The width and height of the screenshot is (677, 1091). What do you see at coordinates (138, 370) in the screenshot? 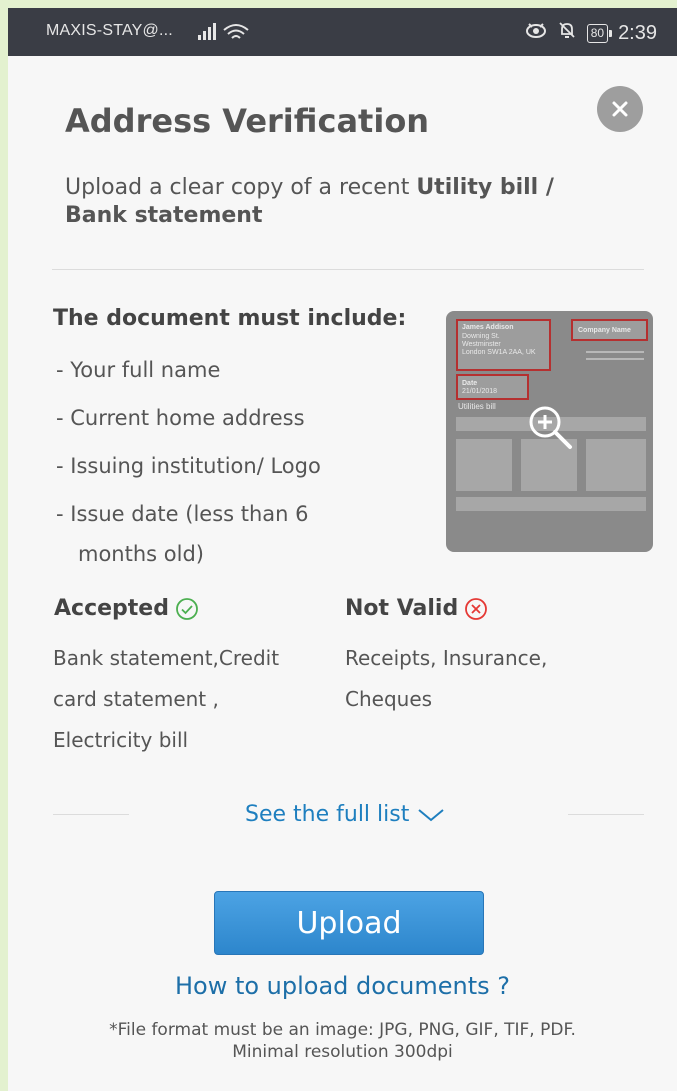
I see `requirement-item: - Your full name` at bounding box center [138, 370].